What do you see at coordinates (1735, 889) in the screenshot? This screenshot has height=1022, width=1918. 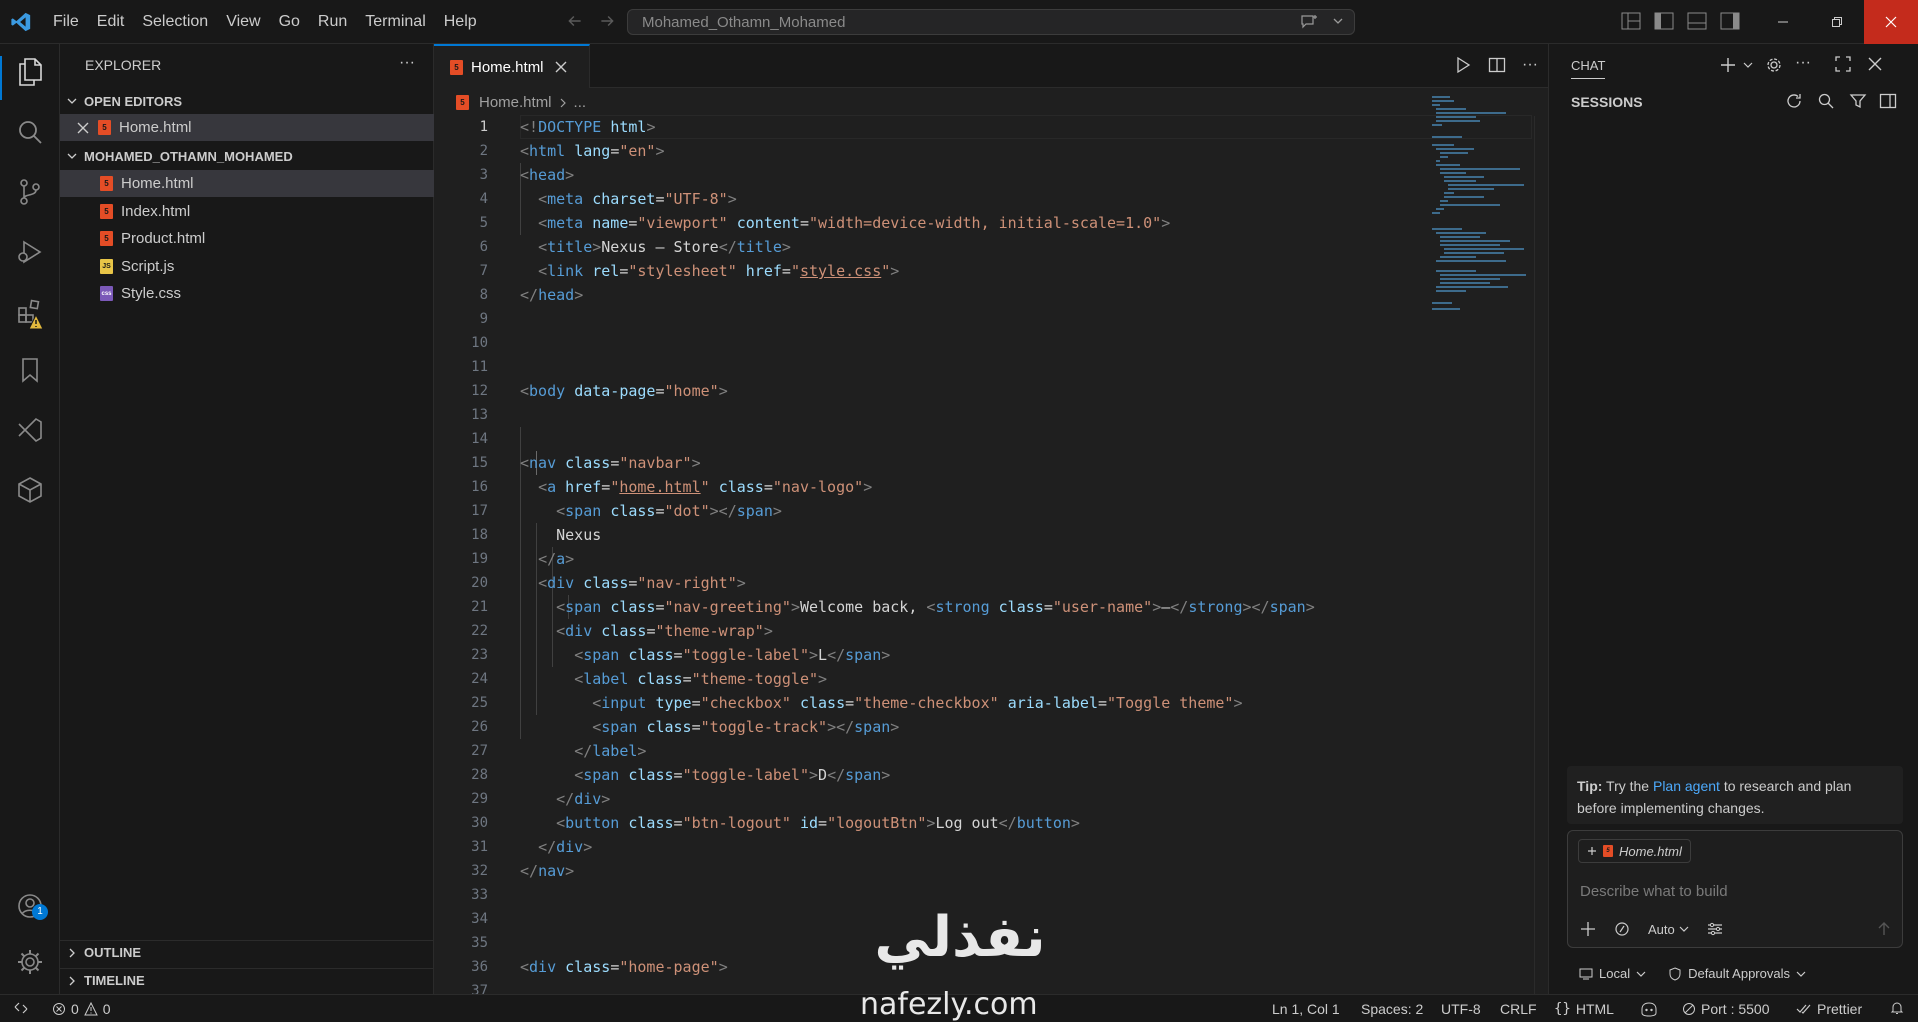 I see `chat-input-box: 5 Home.html Describe what to build Auto` at bounding box center [1735, 889].